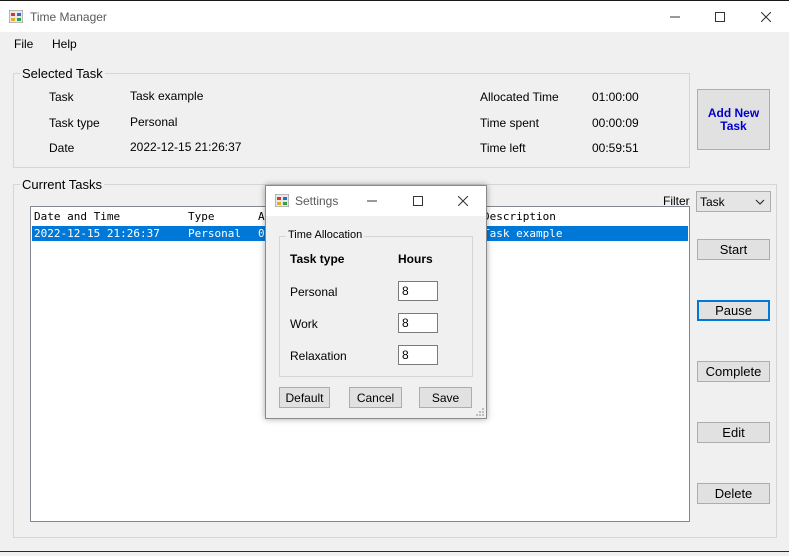 This screenshot has width=789, height=556. What do you see at coordinates (445, 397) in the screenshot?
I see `save-button: Save` at bounding box center [445, 397].